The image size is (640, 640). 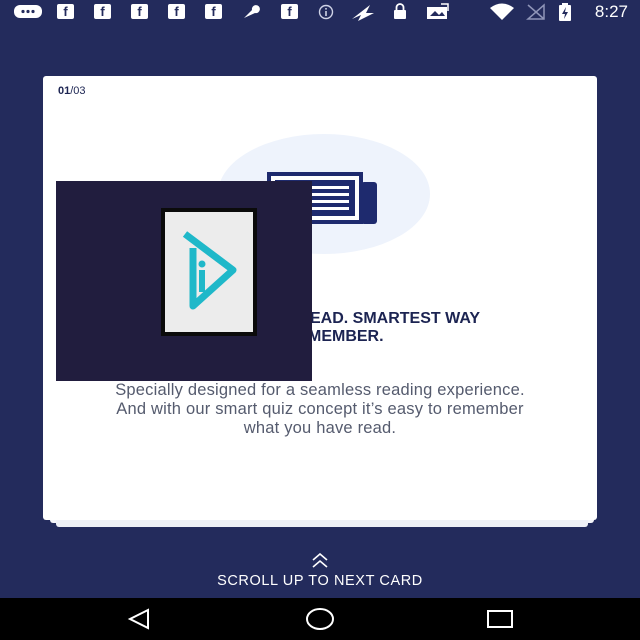 I want to click on status-bar: f f f f f f 8:27, so click(x=320, y=12).